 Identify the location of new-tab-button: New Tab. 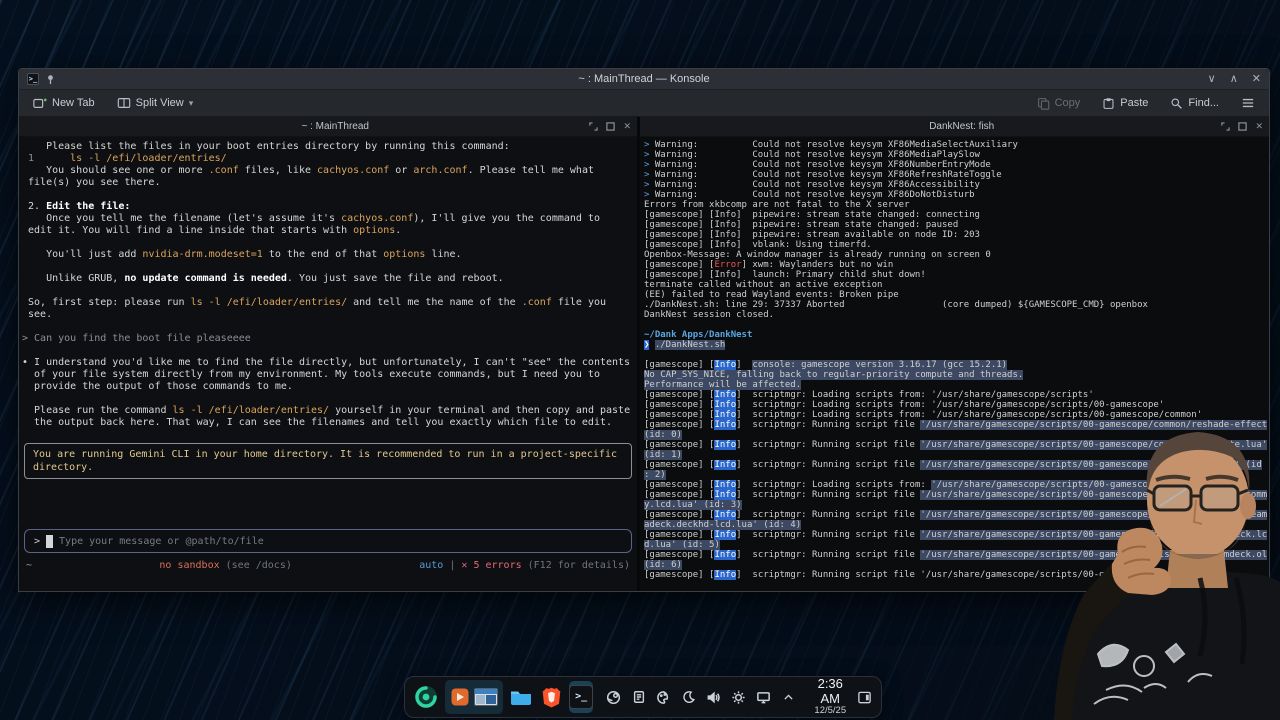
(64, 103).